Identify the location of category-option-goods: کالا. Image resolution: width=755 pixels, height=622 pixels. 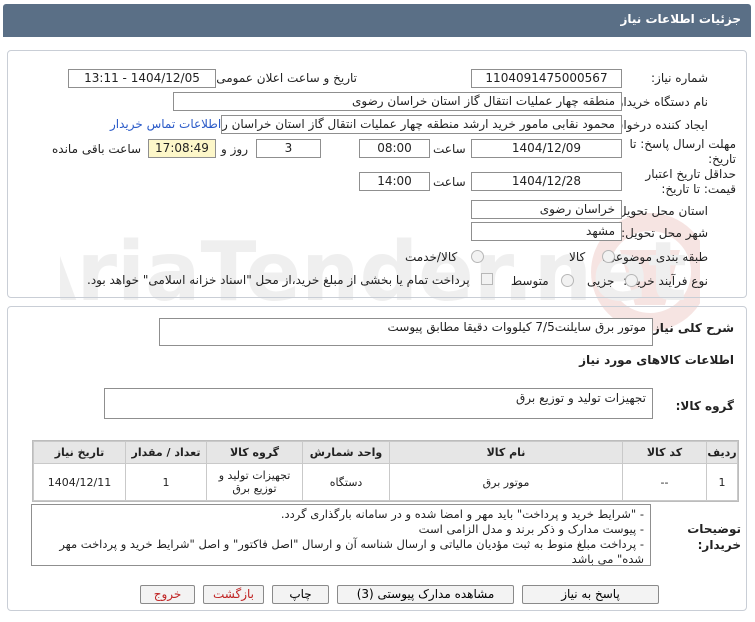
(577, 257).